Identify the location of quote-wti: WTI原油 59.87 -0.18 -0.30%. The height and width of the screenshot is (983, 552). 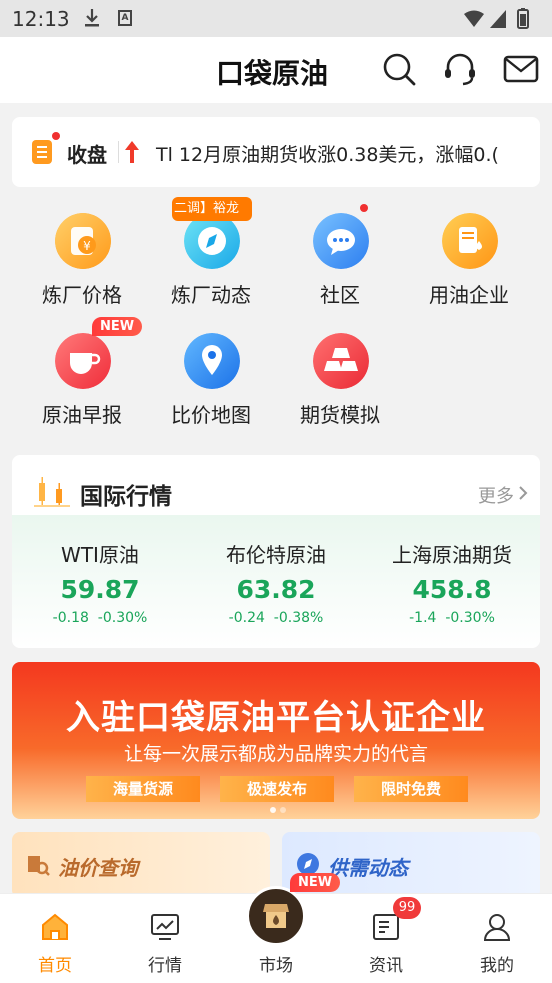
(100, 581).